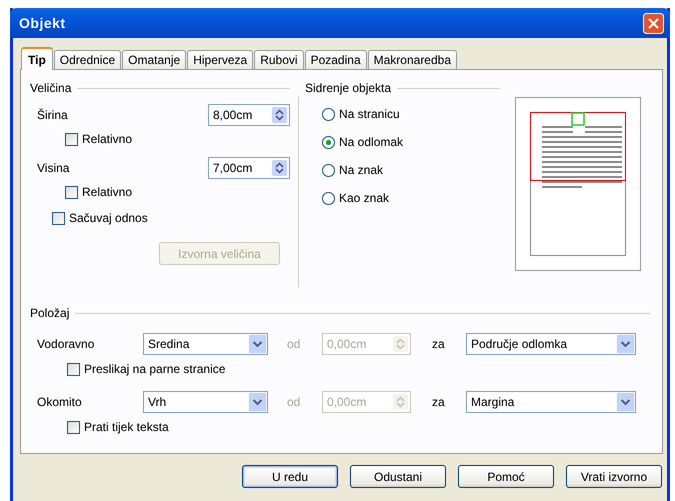  What do you see at coordinates (205, 344) in the screenshot?
I see `dropdown: Sredina` at bounding box center [205, 344].